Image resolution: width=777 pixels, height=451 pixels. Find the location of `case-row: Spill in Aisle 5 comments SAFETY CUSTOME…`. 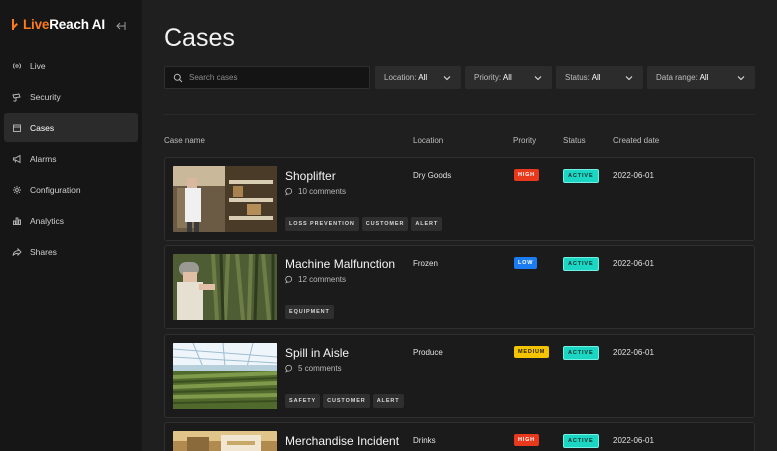

case-row: Spill in Aisle 5 comments SAFETY CUSTOME… is located at coordinates (459, 376).